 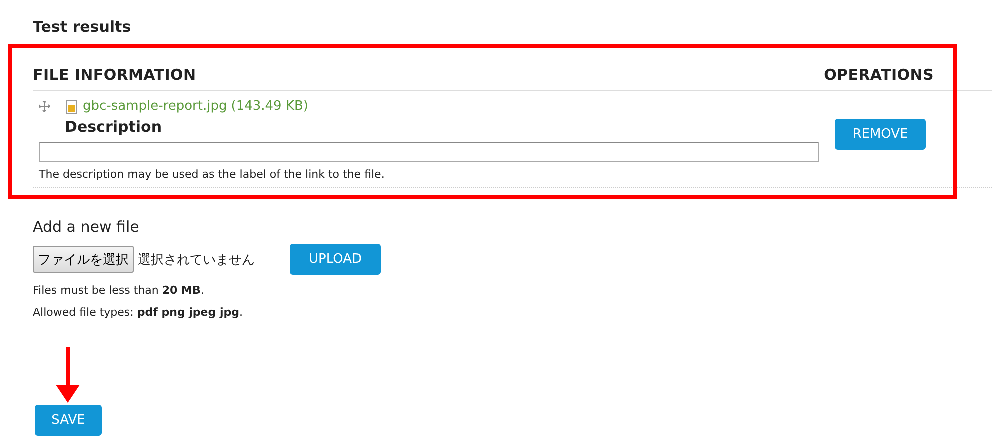 What do you see at coordinates (83, 259) in the screenshot?
I see `choose-file-button: ファイルを選択` at bounding box center [83, 259].